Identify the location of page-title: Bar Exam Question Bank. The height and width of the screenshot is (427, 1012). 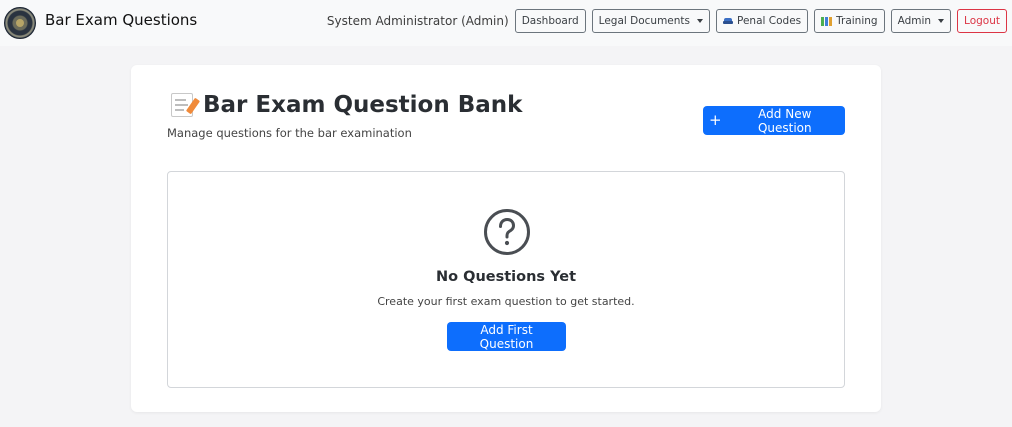
(346, 105).